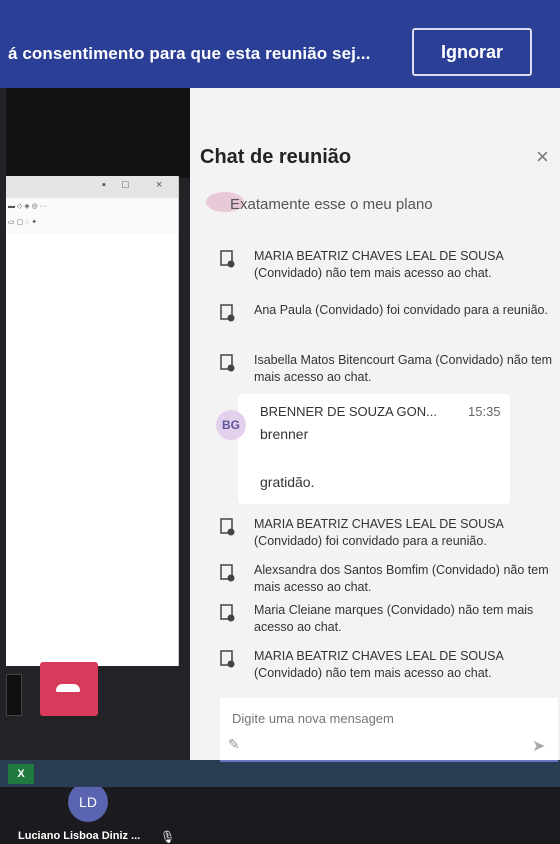  I want to click on system-message-name: Isabella Matos Bitencourt Gama, so click(343, 360).